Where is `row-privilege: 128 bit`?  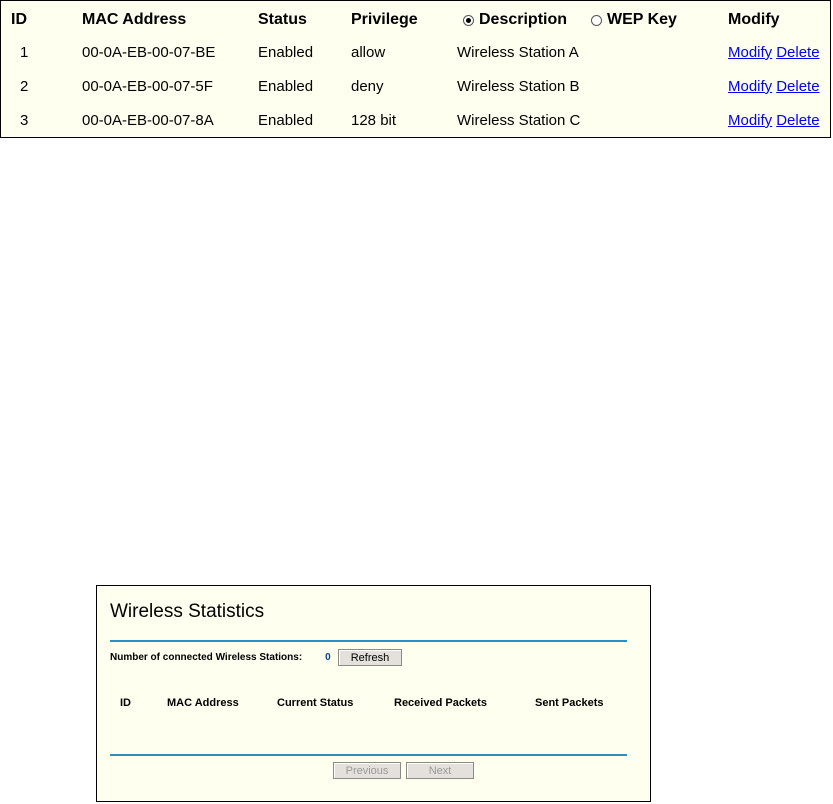
row-privilege: 128 bit is located at coordinates (374, 120).